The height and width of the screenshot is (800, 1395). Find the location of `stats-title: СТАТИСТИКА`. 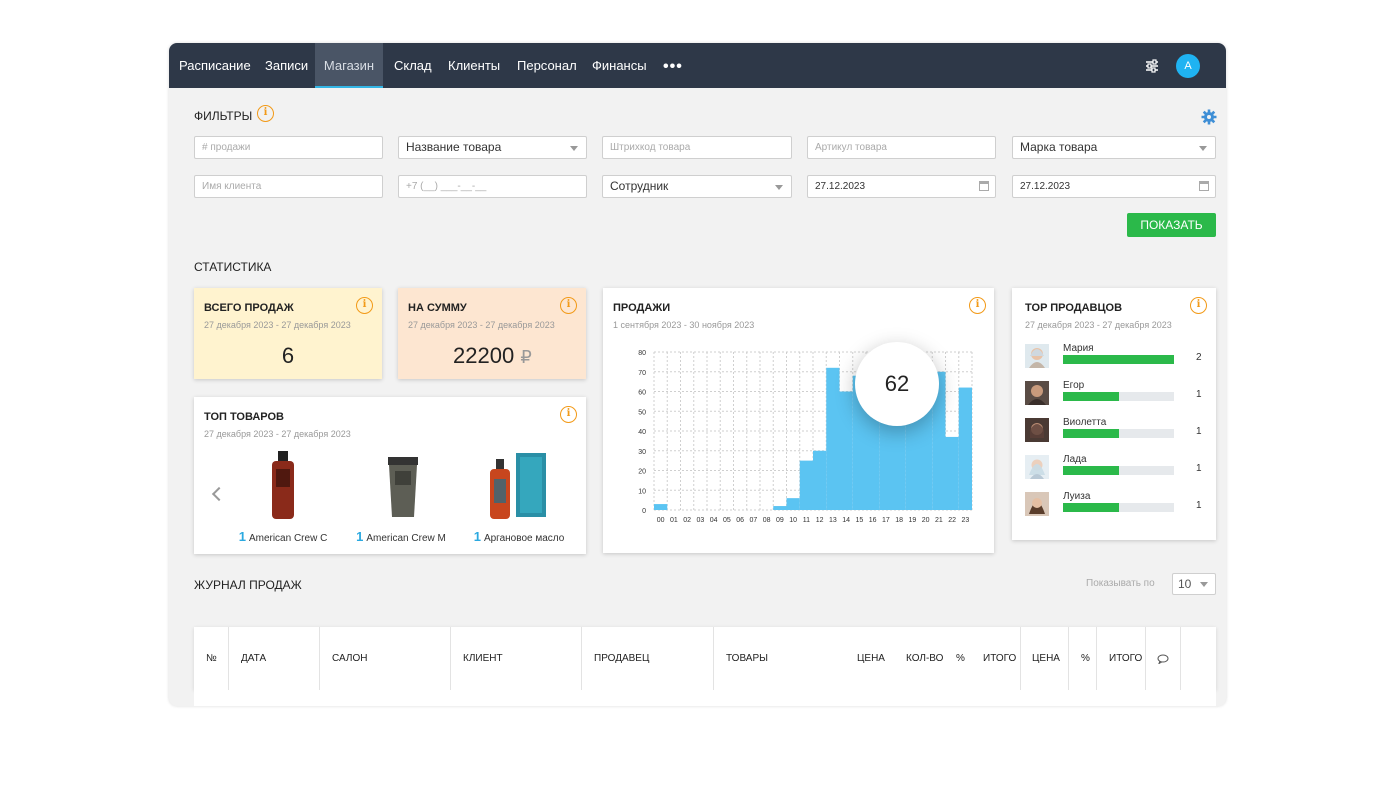

stats-title: СТАТИСТИКА is located at coordinates (233, 267).